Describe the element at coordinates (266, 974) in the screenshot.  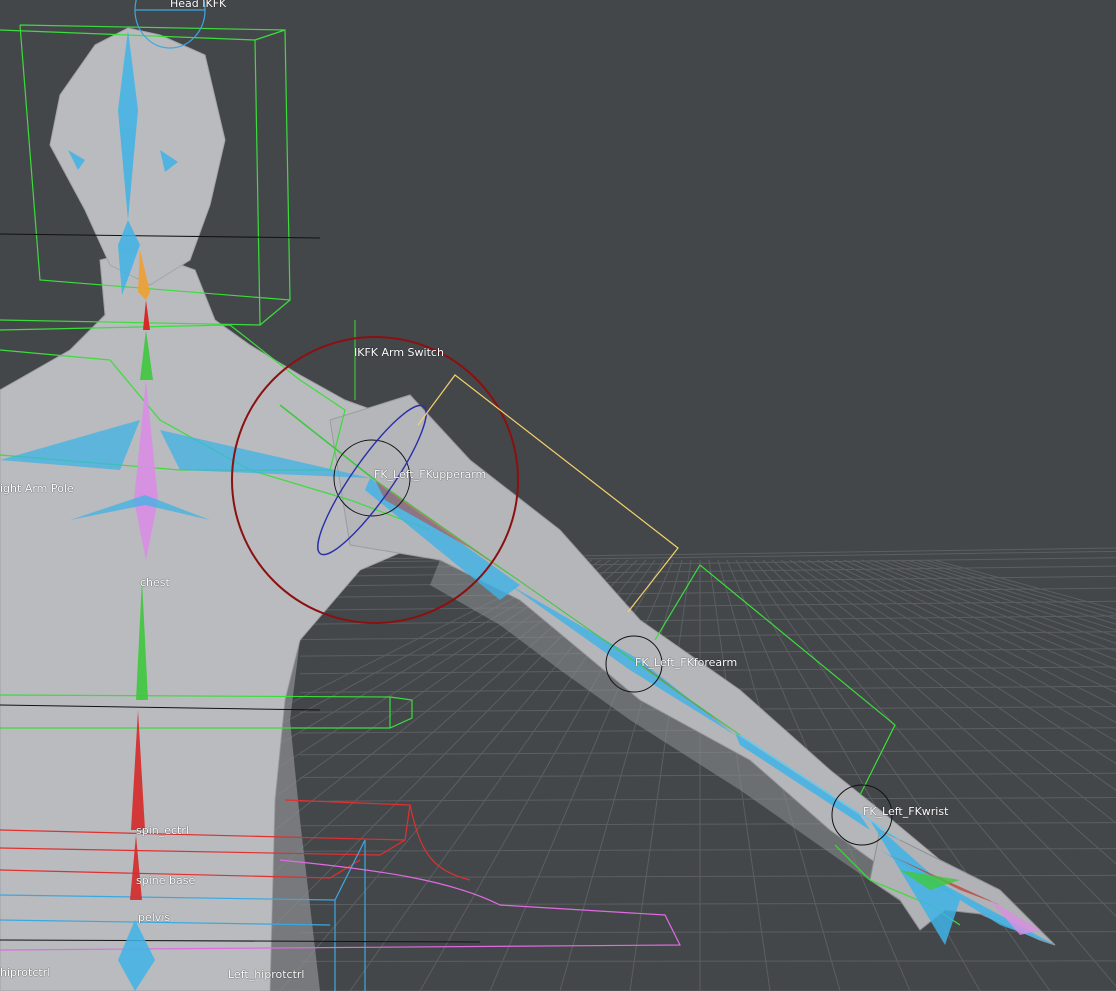
I see `left-hip-ctrl-label: Left_hiprotctrl` at that location.